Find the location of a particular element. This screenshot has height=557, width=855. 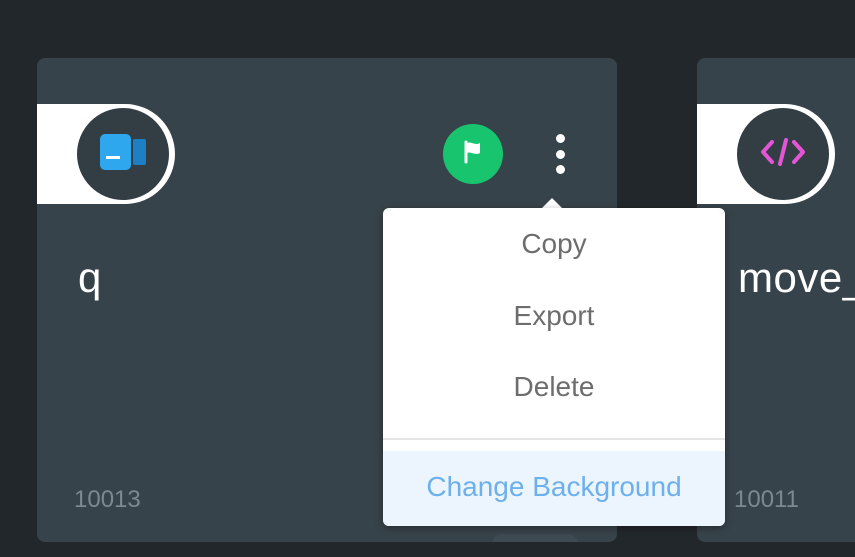

more-options-button is located at coordinates (560, 154).